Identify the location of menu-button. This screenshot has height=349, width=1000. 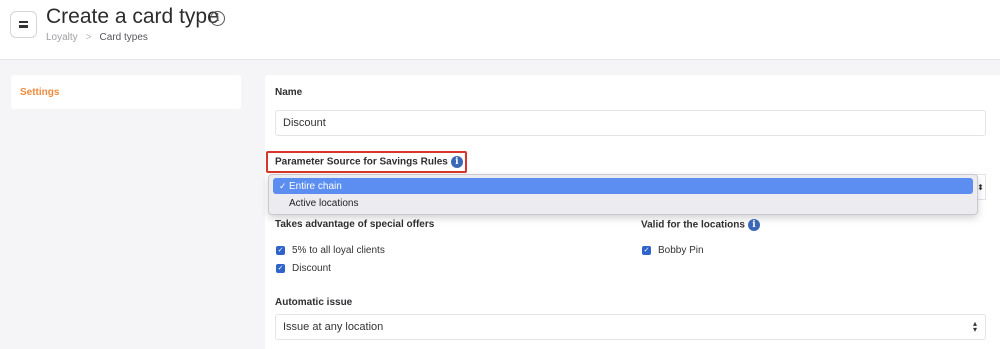
(23, 24).